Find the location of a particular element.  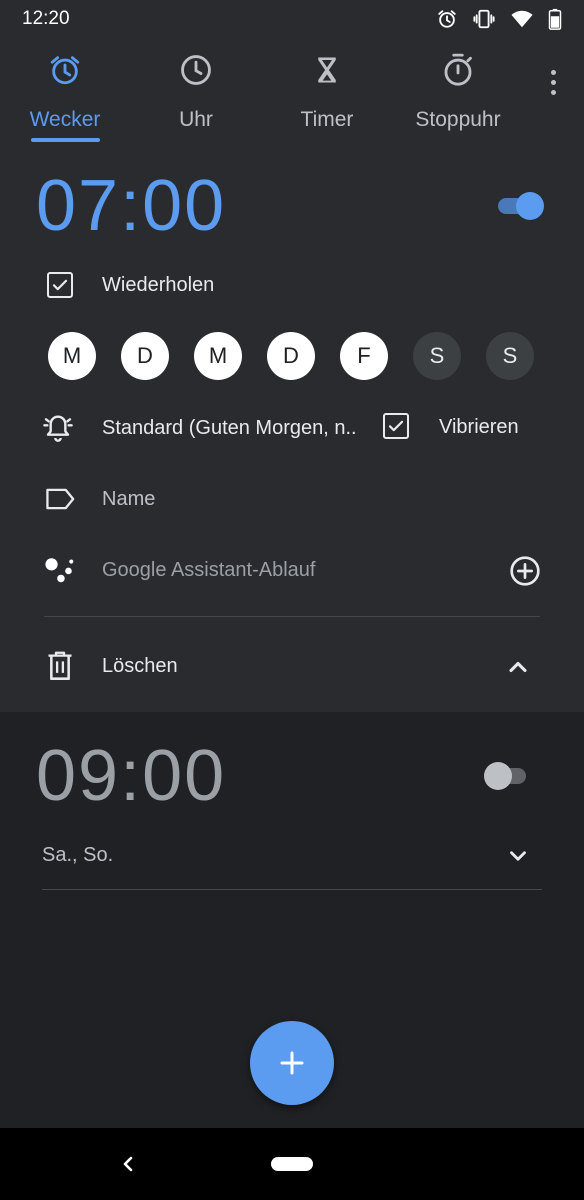

day-wednesday: M is located at coordinates (218, 356).